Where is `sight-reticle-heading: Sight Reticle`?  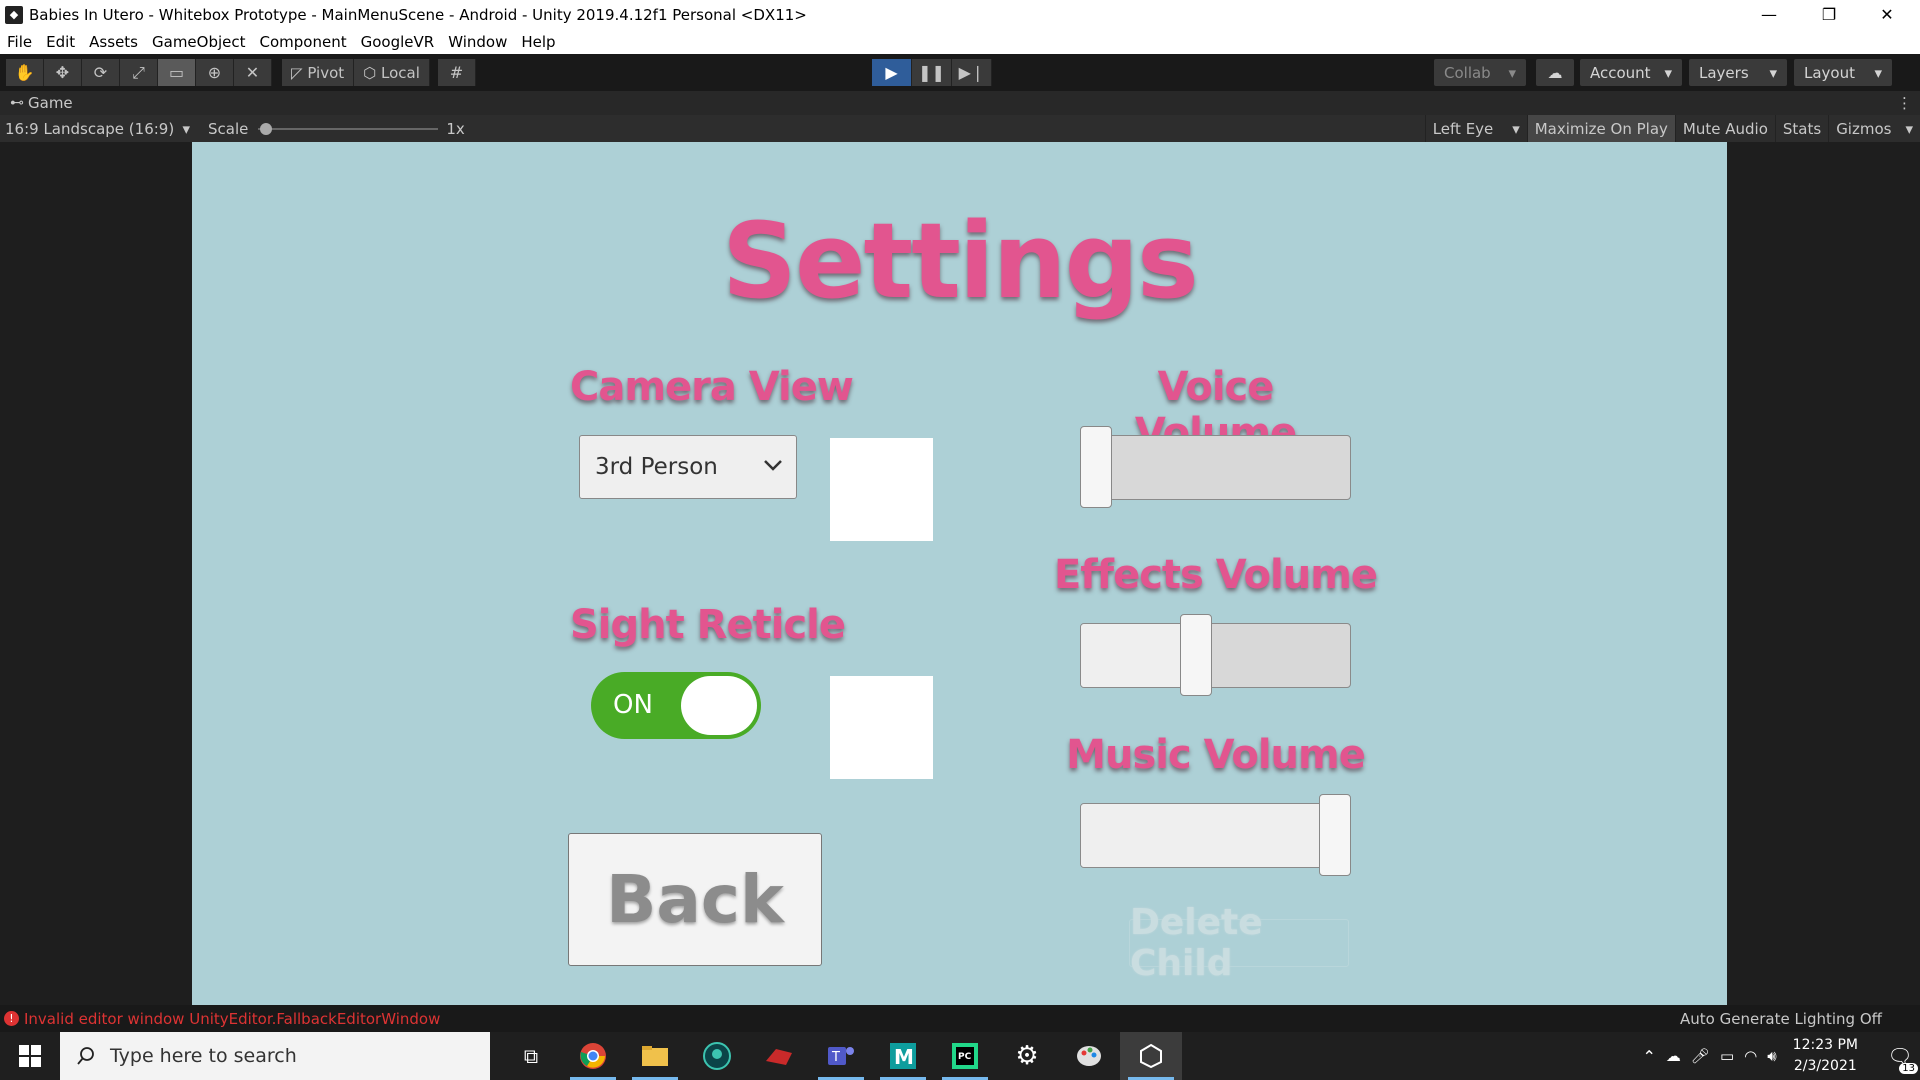
sight-reticle-heading: Sight Reticle is located at coordinates (708, 625).